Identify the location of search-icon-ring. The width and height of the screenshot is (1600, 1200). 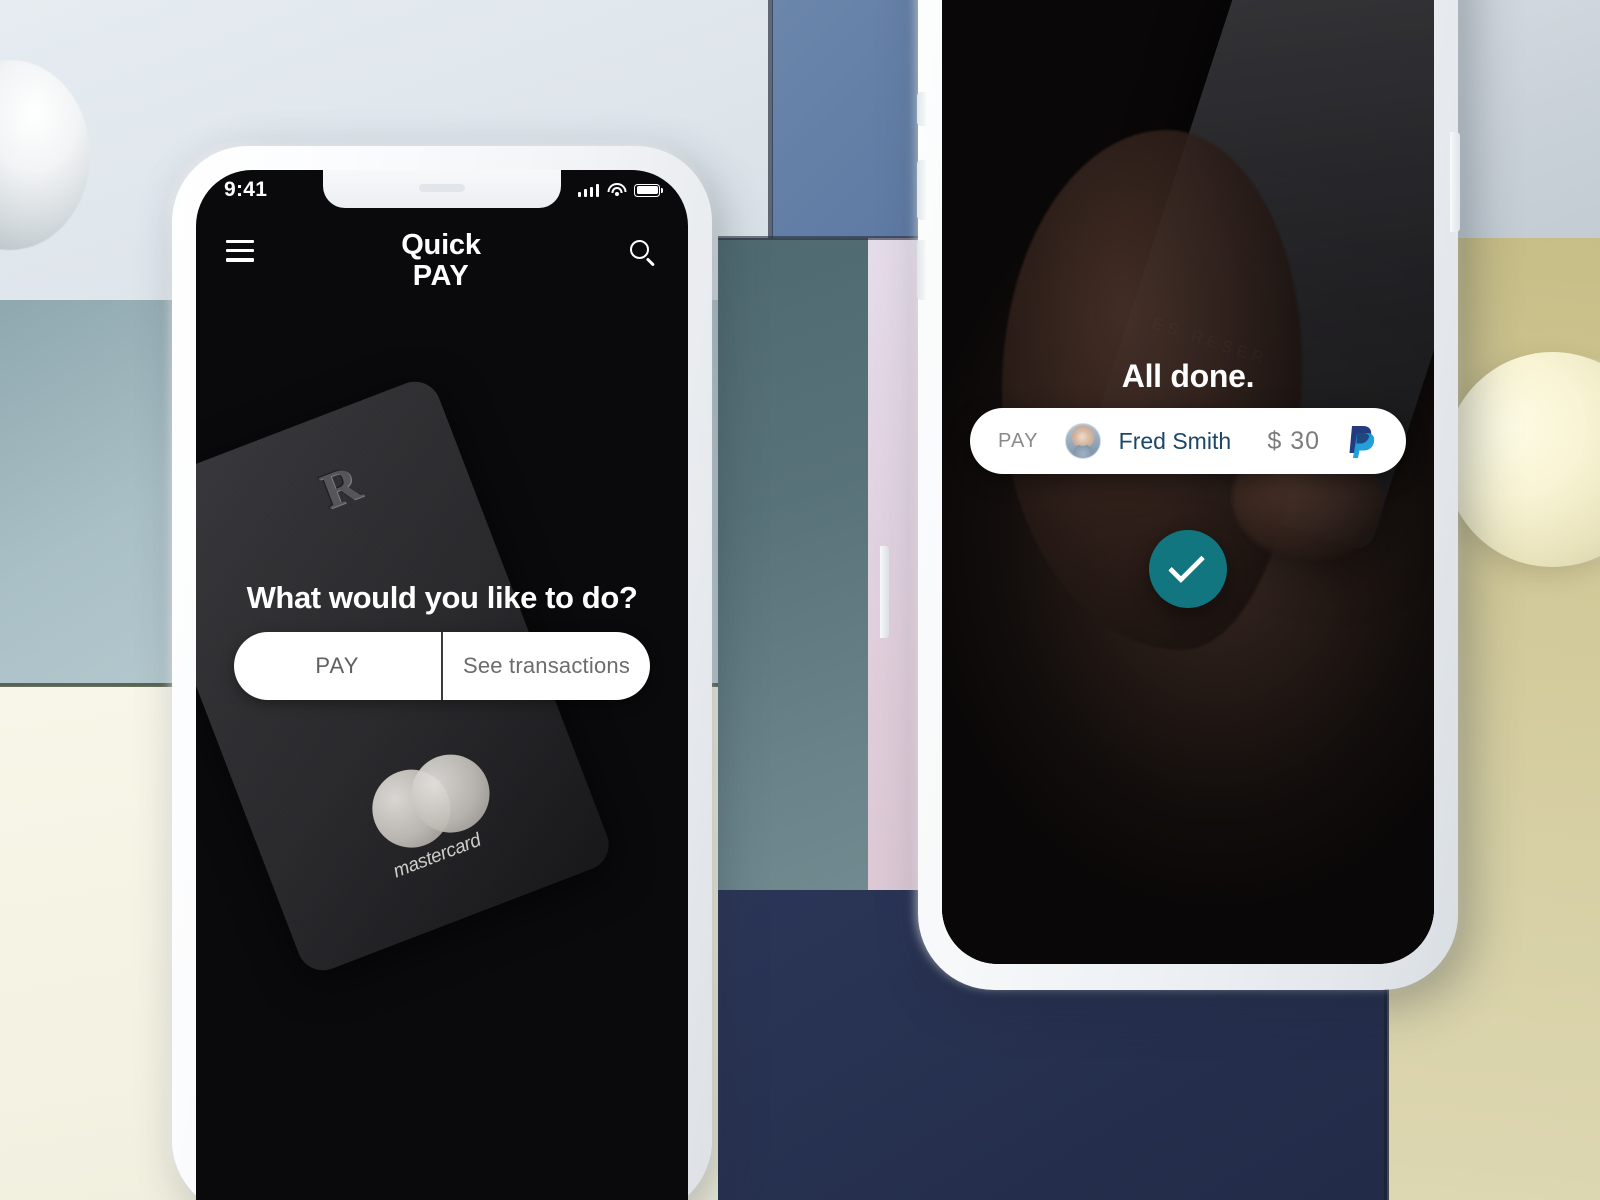
(639, 249).